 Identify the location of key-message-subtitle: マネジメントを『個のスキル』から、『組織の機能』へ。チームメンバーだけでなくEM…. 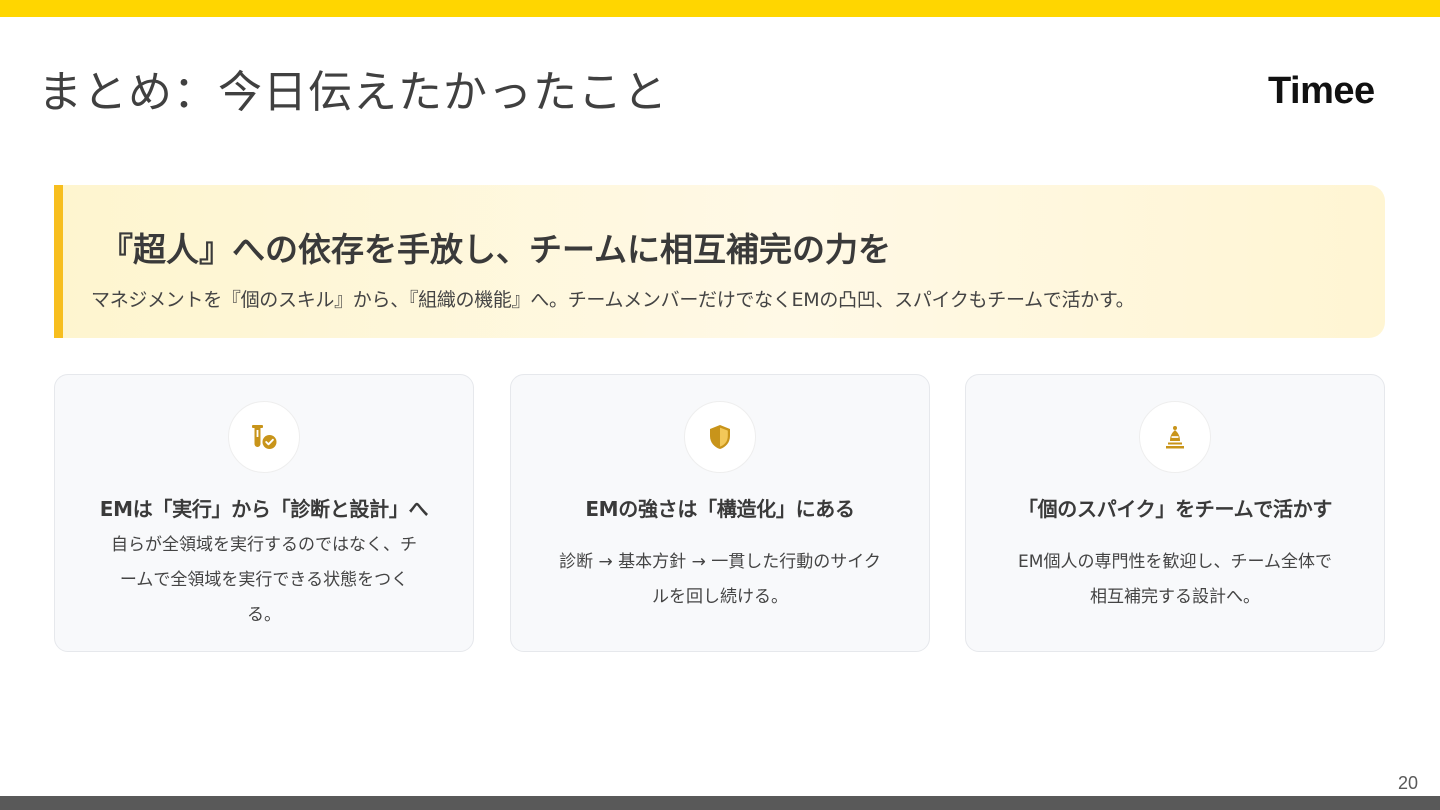
(613, 300).